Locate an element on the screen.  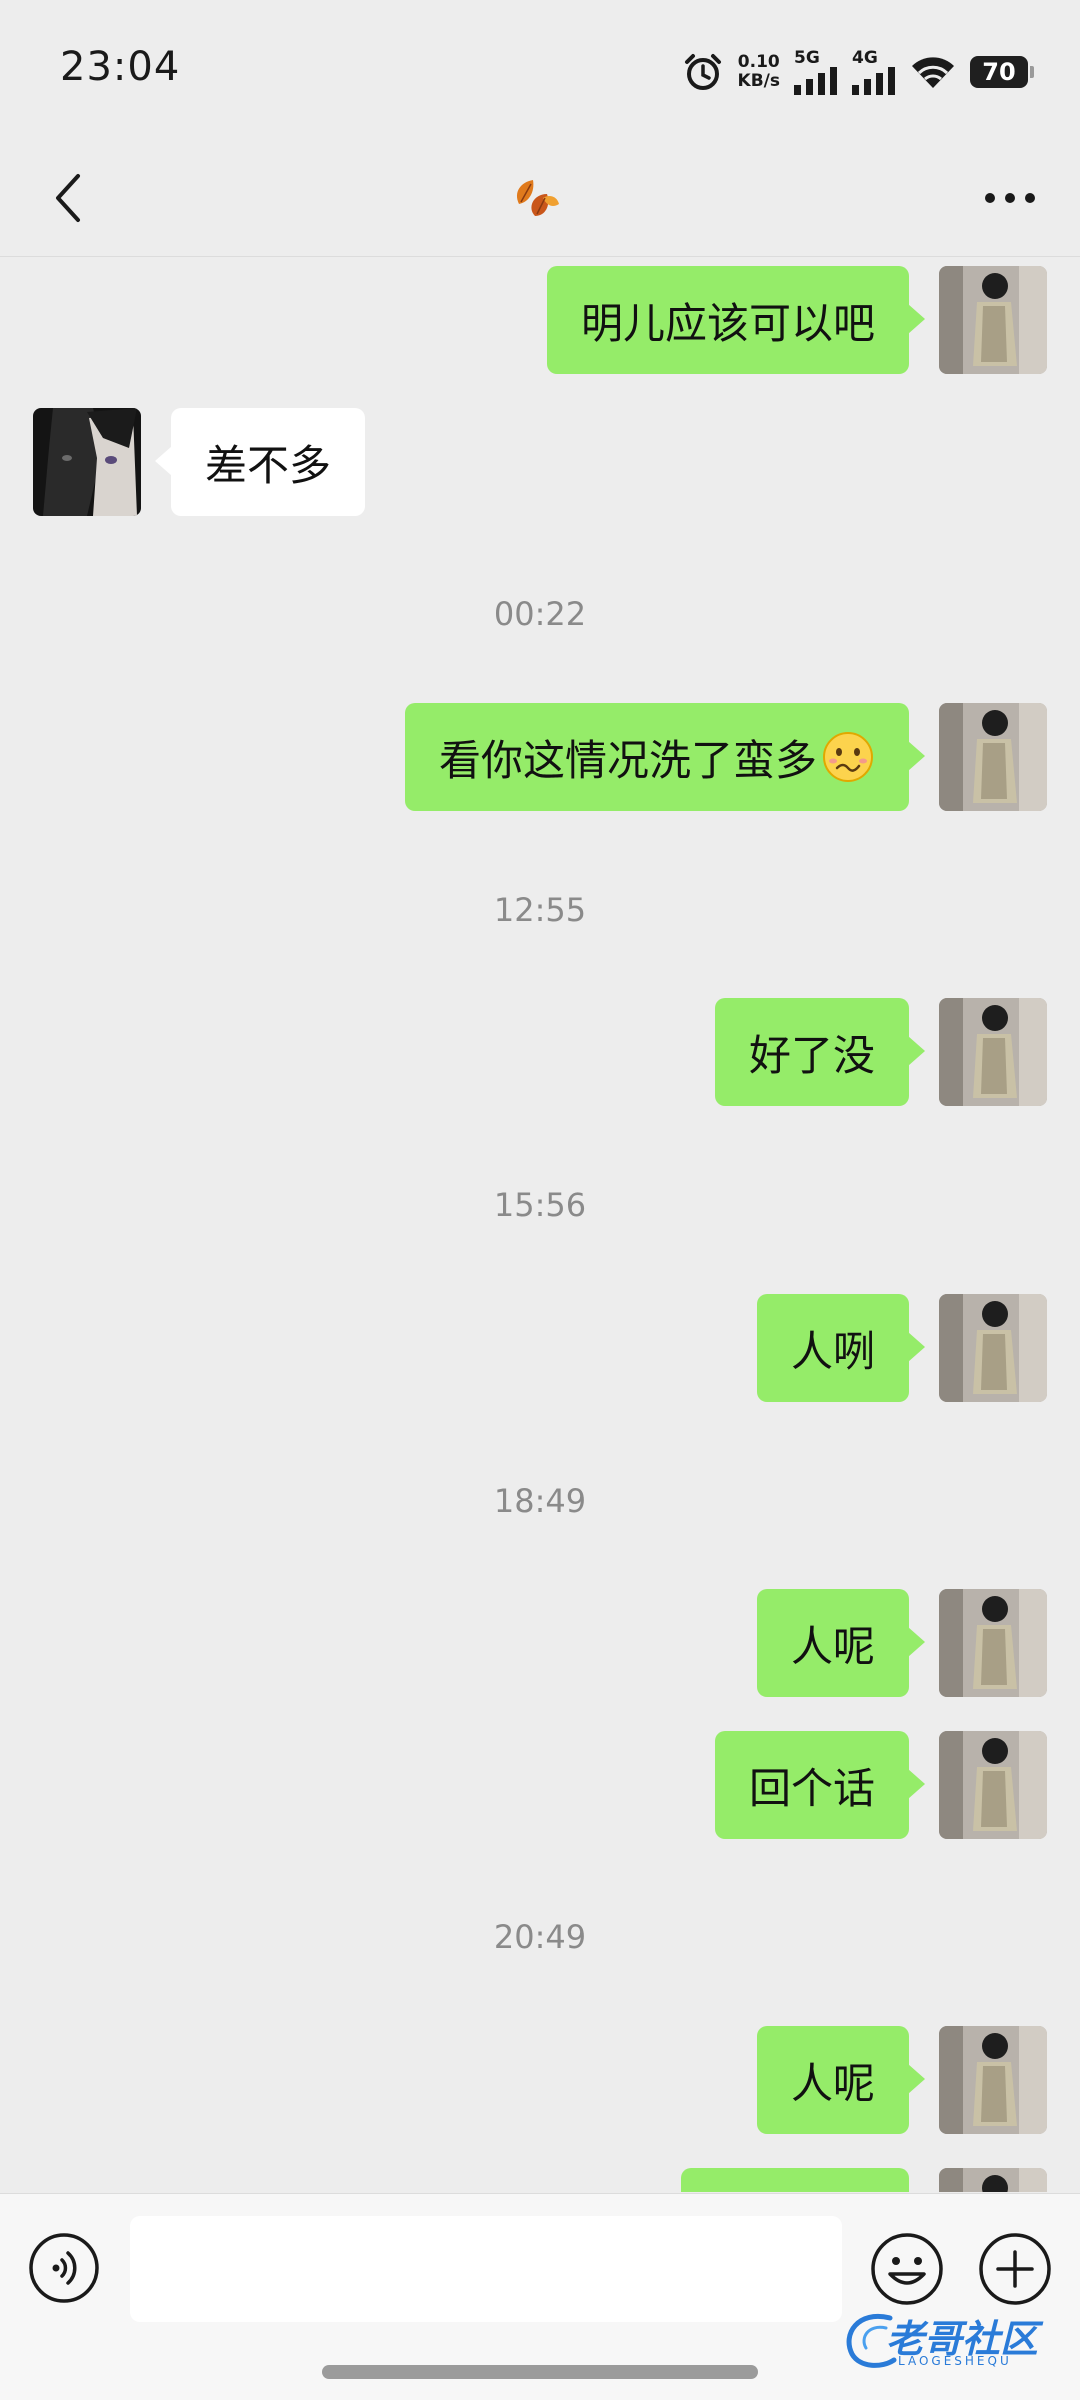
network-speed-value: 0.10 is located at coordinates (758, 62).